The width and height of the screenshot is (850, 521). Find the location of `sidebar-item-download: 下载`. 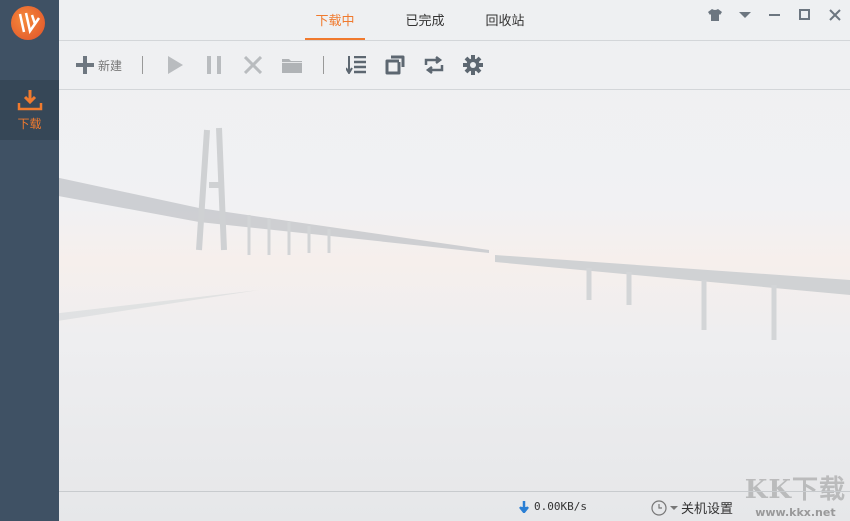

sidebar-item-download: 下载 is located at coordinates (29, 110).